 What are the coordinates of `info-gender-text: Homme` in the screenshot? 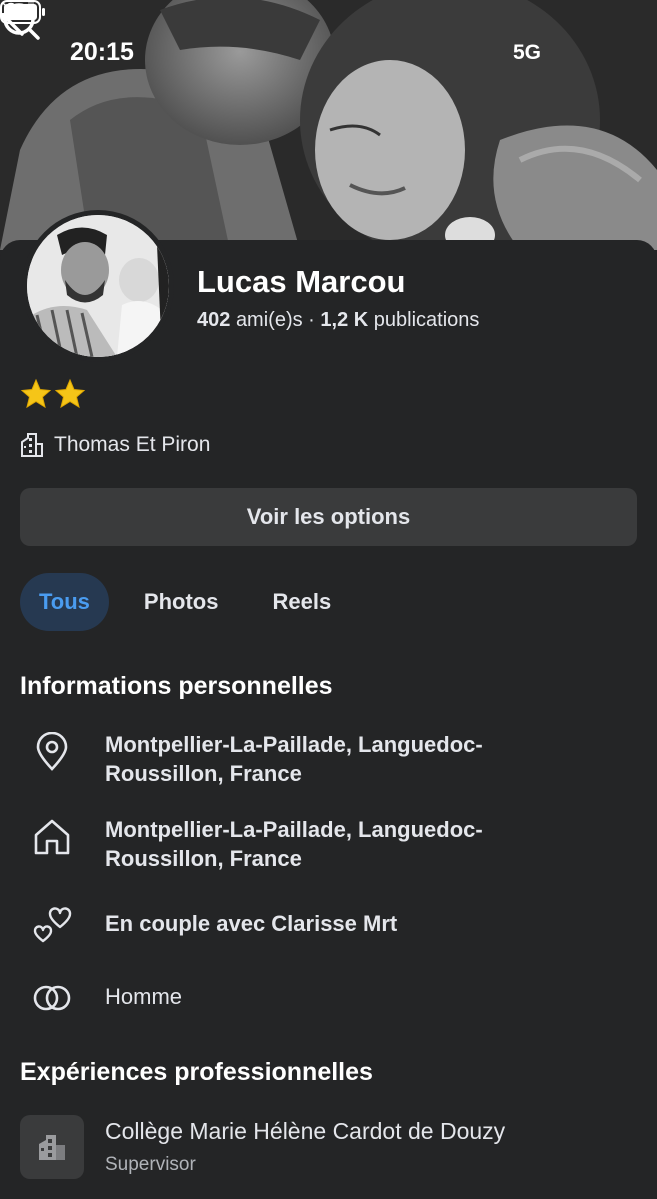 It's located at (144, 996).